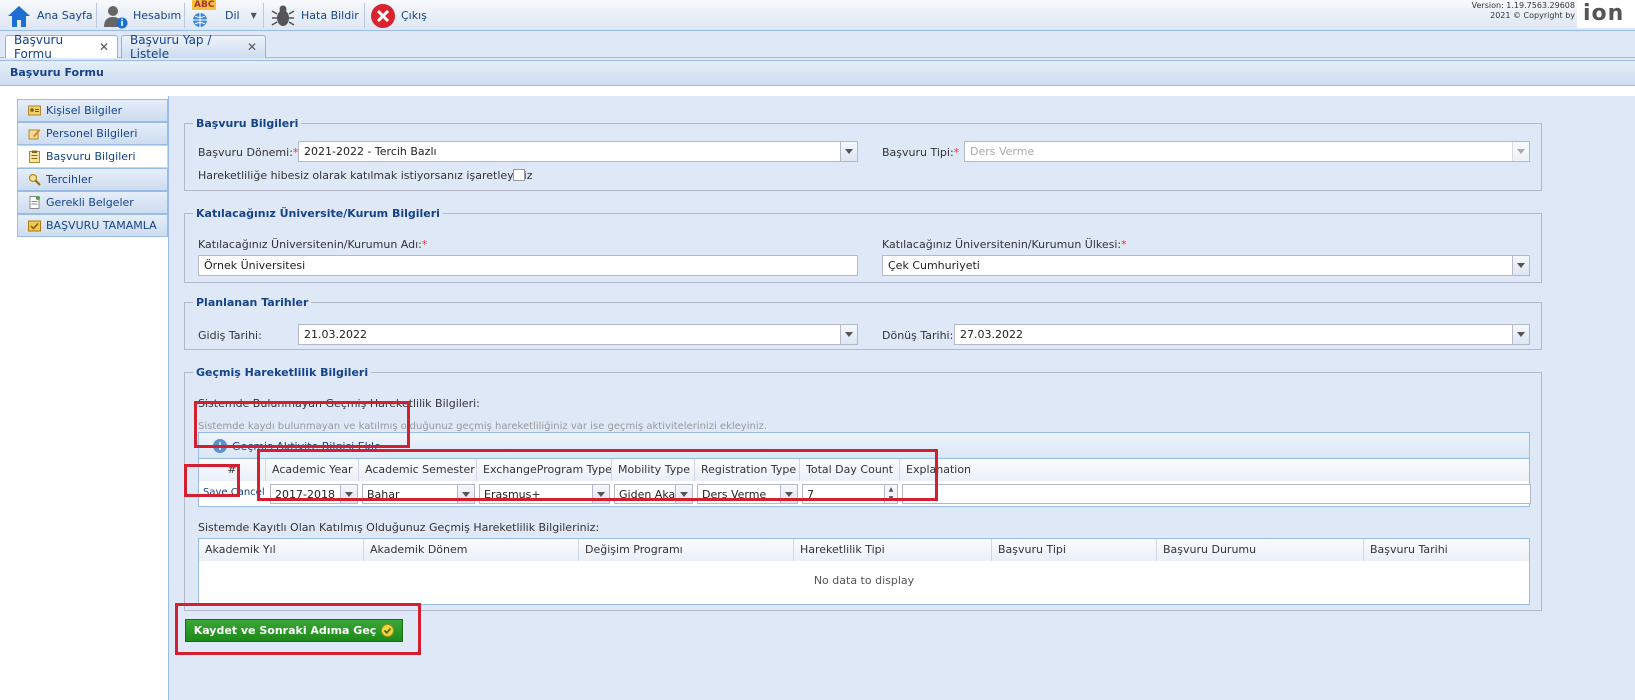 The height and width of the screenshot is (700, 1635). Describe the element at coordinates (84, 110) in the screenshot. I see `nav-label: Kişisel Bilgiler` at that location.